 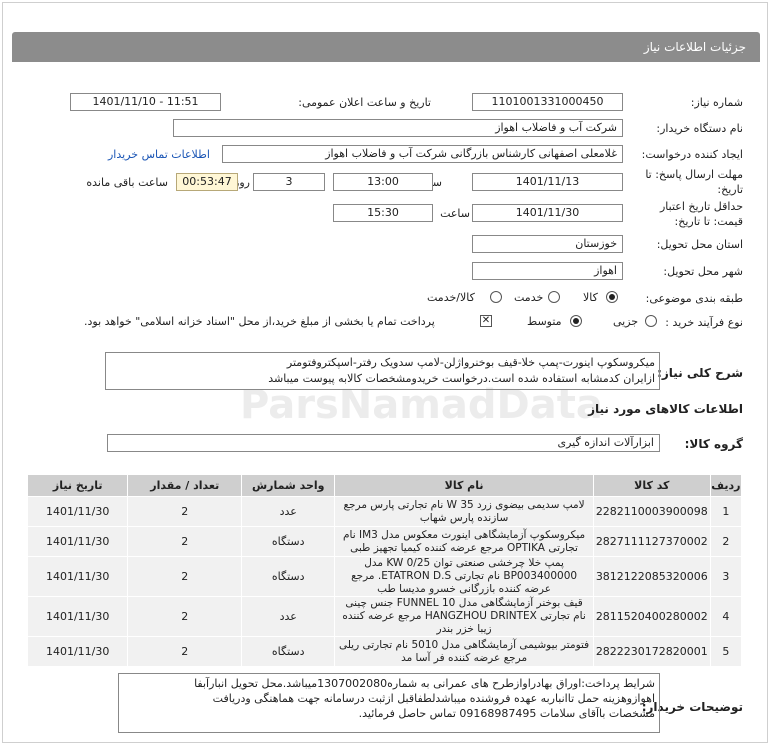 What do you see at coordinates (547, 244) in the screenshot?
I see `province-field: خوزستان` at bounding box center [547, 244].